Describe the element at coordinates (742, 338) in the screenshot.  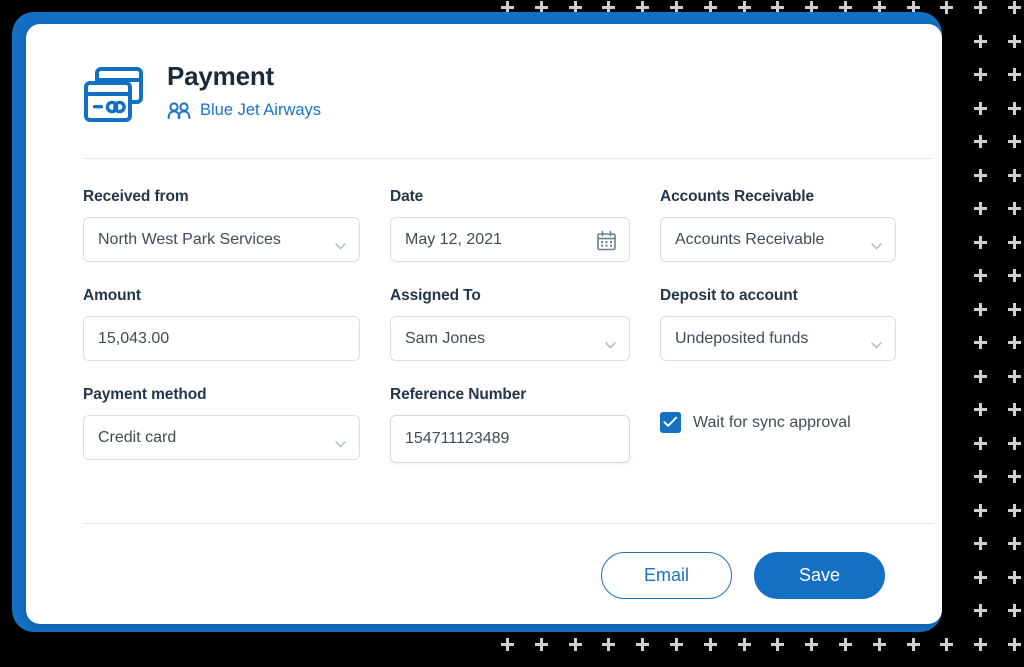
I see `field-value: Undeposited funds` at that location.